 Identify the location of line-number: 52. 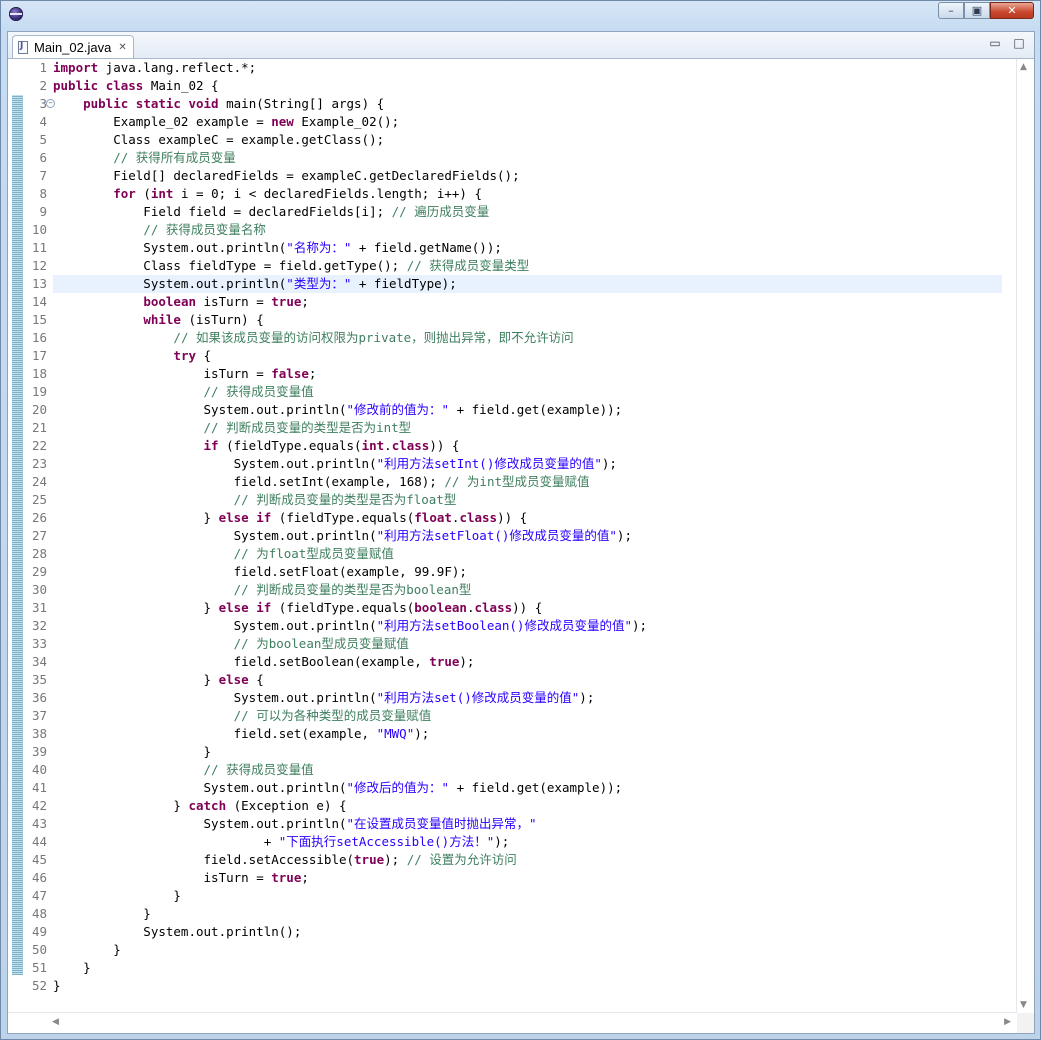
(39, 985).